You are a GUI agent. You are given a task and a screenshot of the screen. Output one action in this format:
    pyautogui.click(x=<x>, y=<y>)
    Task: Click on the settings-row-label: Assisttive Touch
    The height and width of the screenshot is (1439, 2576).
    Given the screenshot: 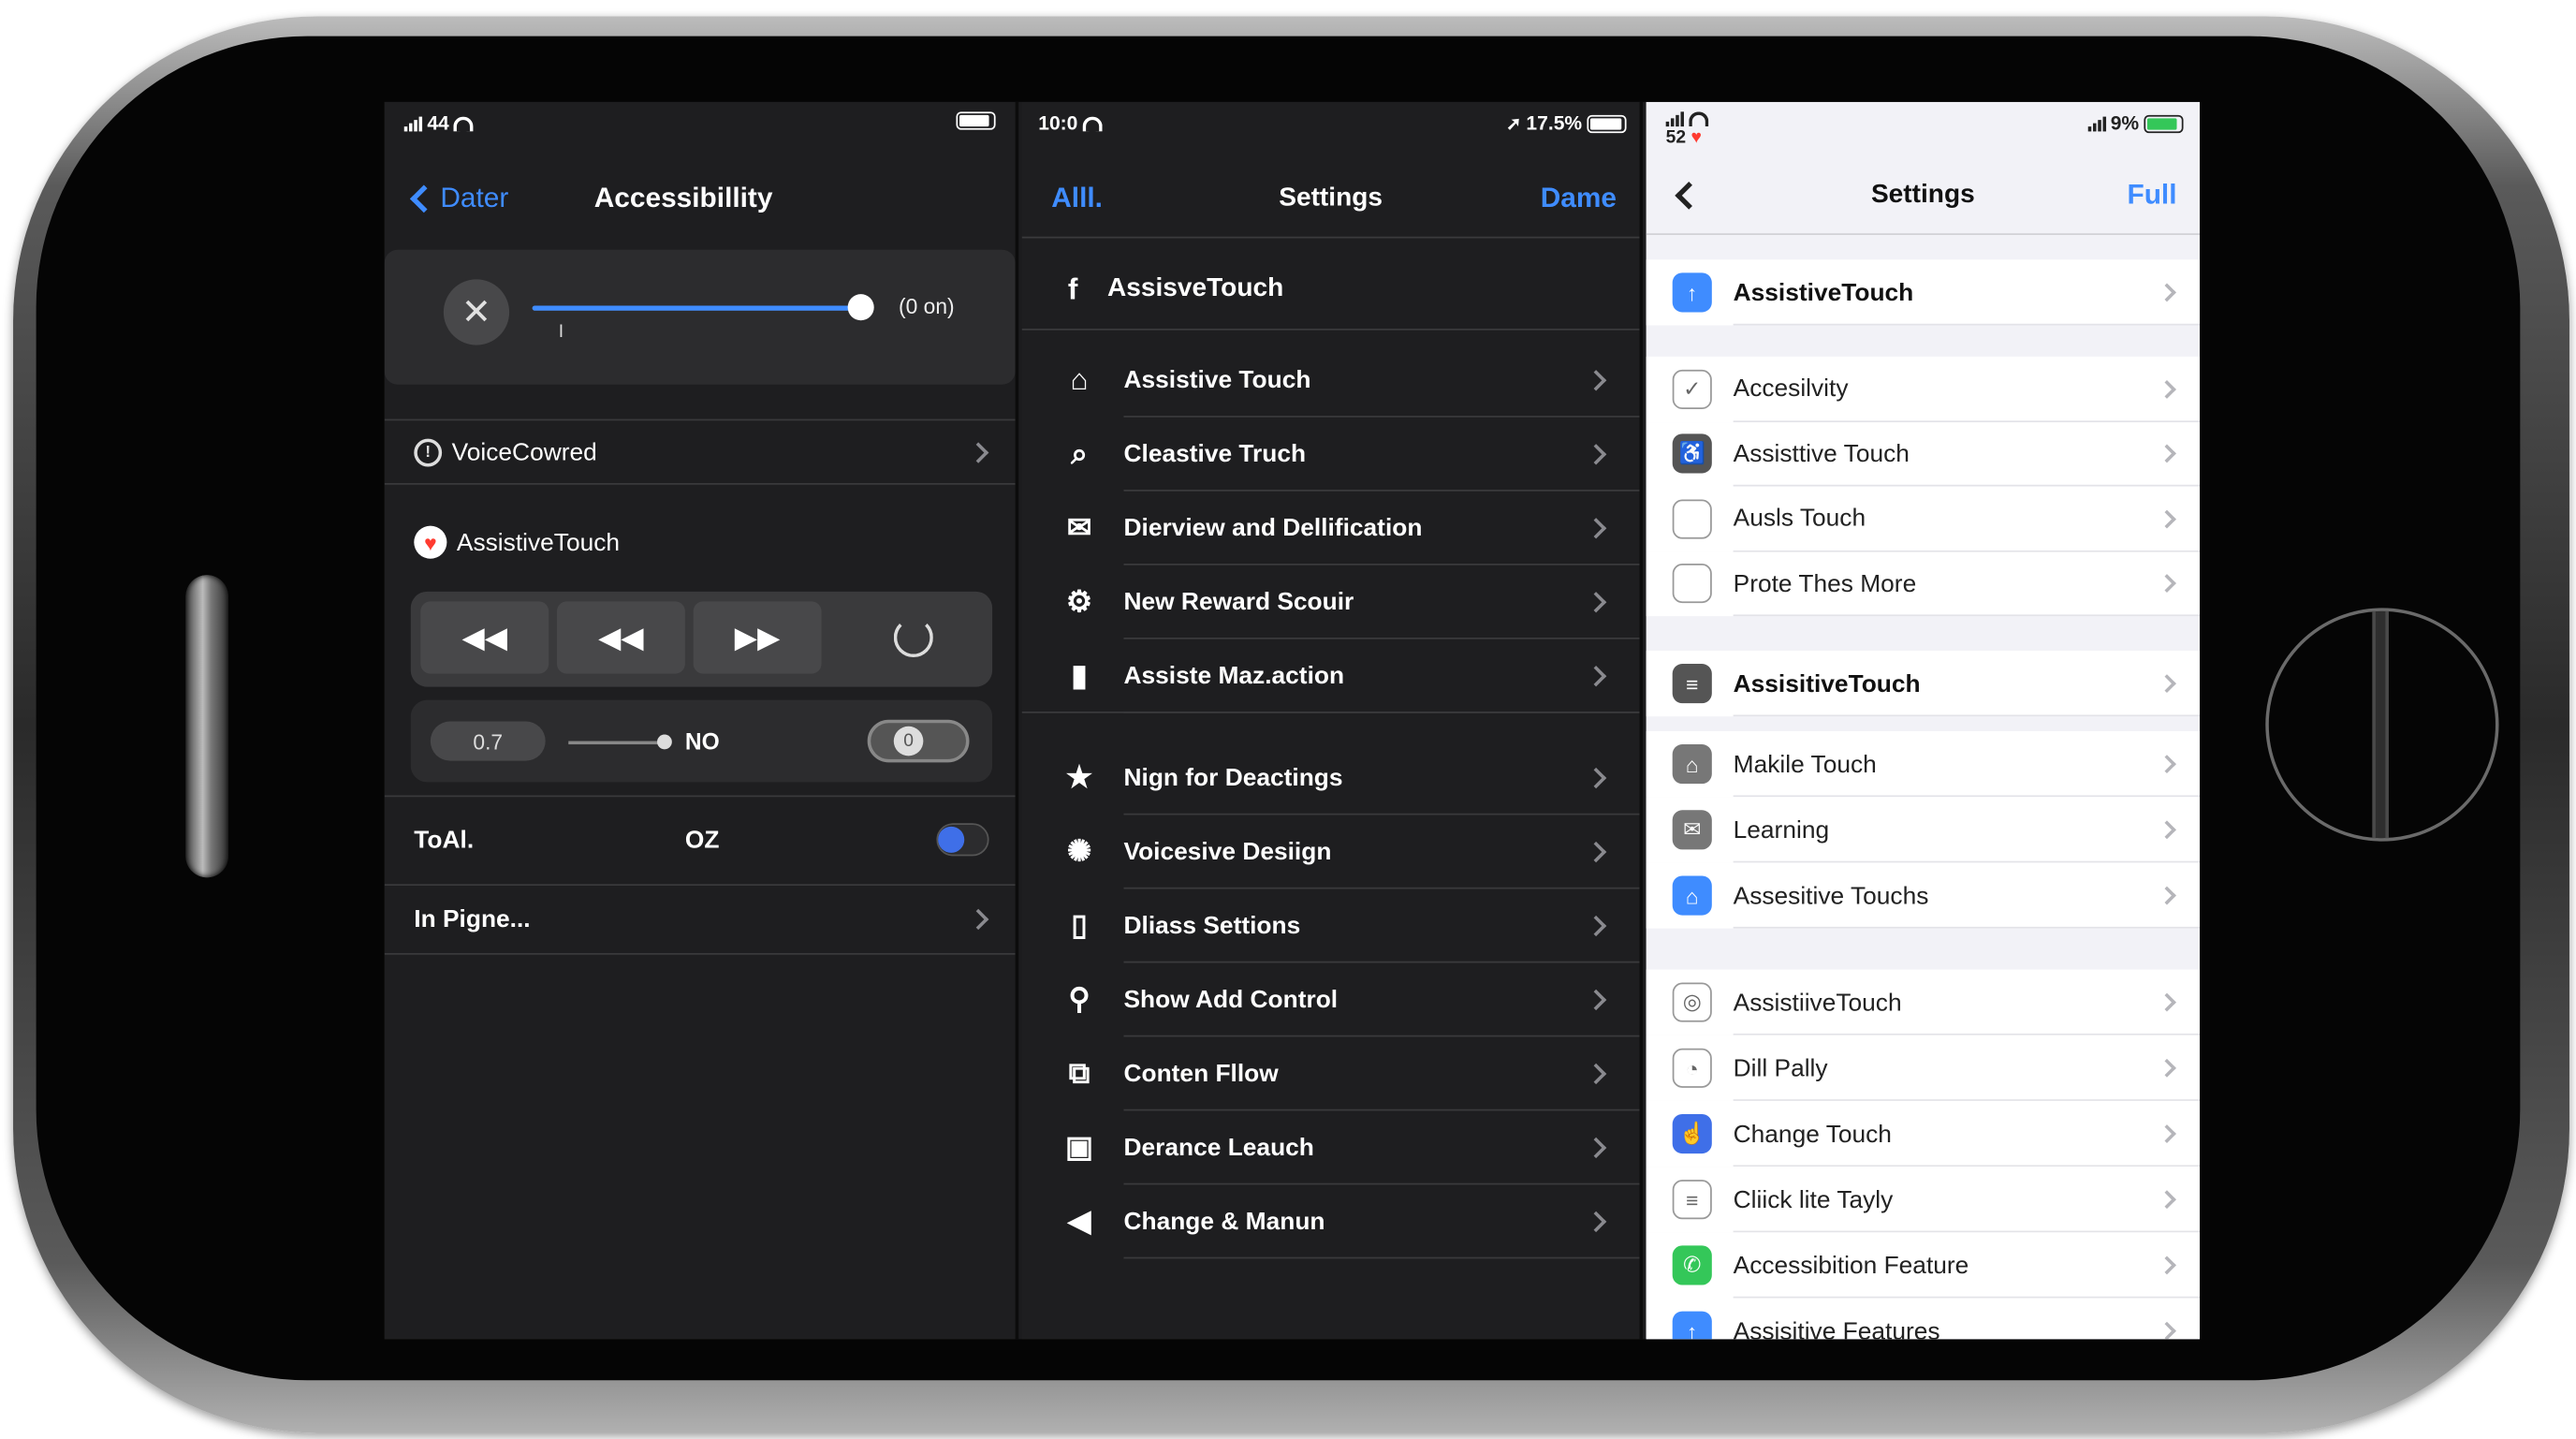 What is the action you would take?
    pyautogui.click(x=1821, y=453)
    